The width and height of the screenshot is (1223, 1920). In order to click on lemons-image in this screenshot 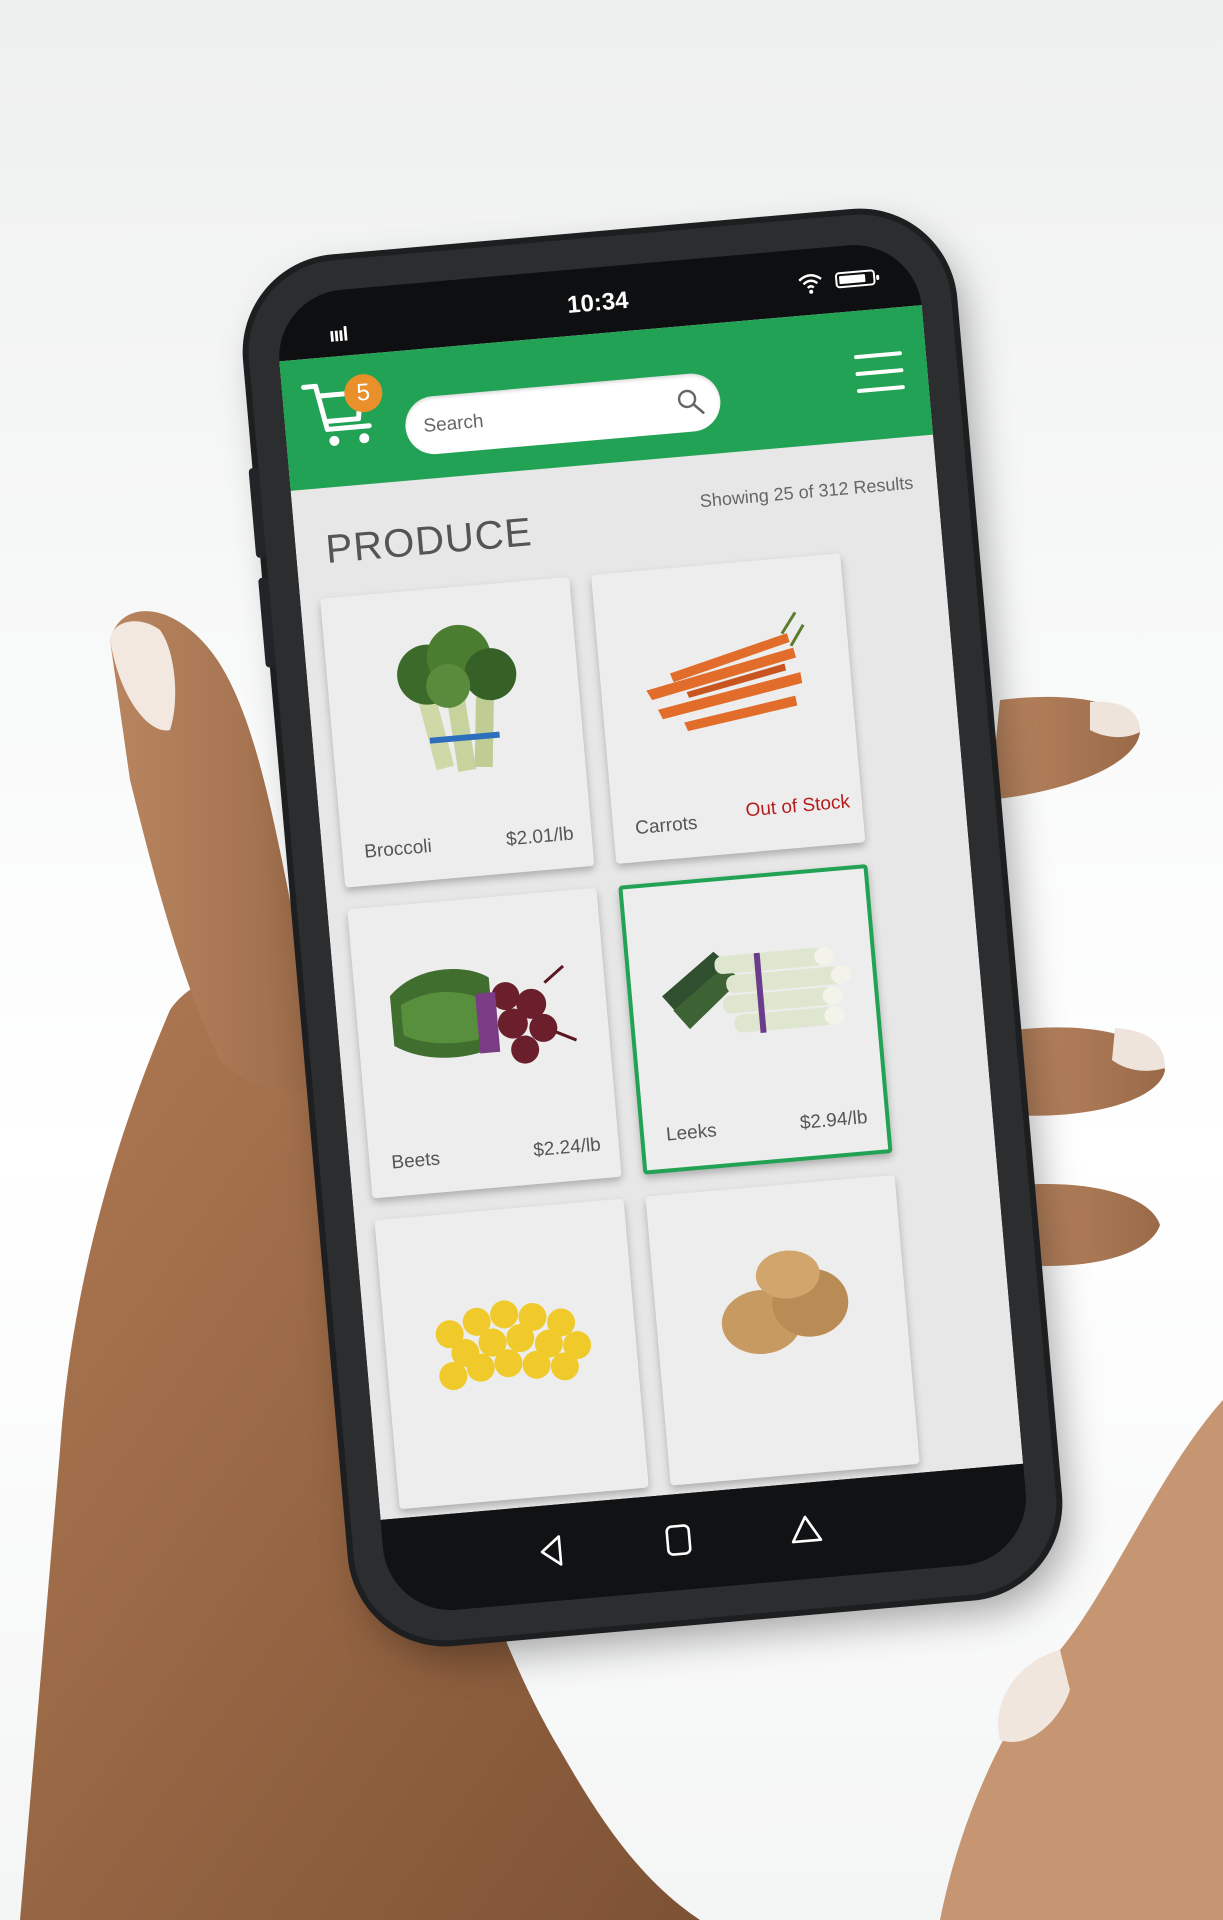, I will do `click(513, 1345)`.